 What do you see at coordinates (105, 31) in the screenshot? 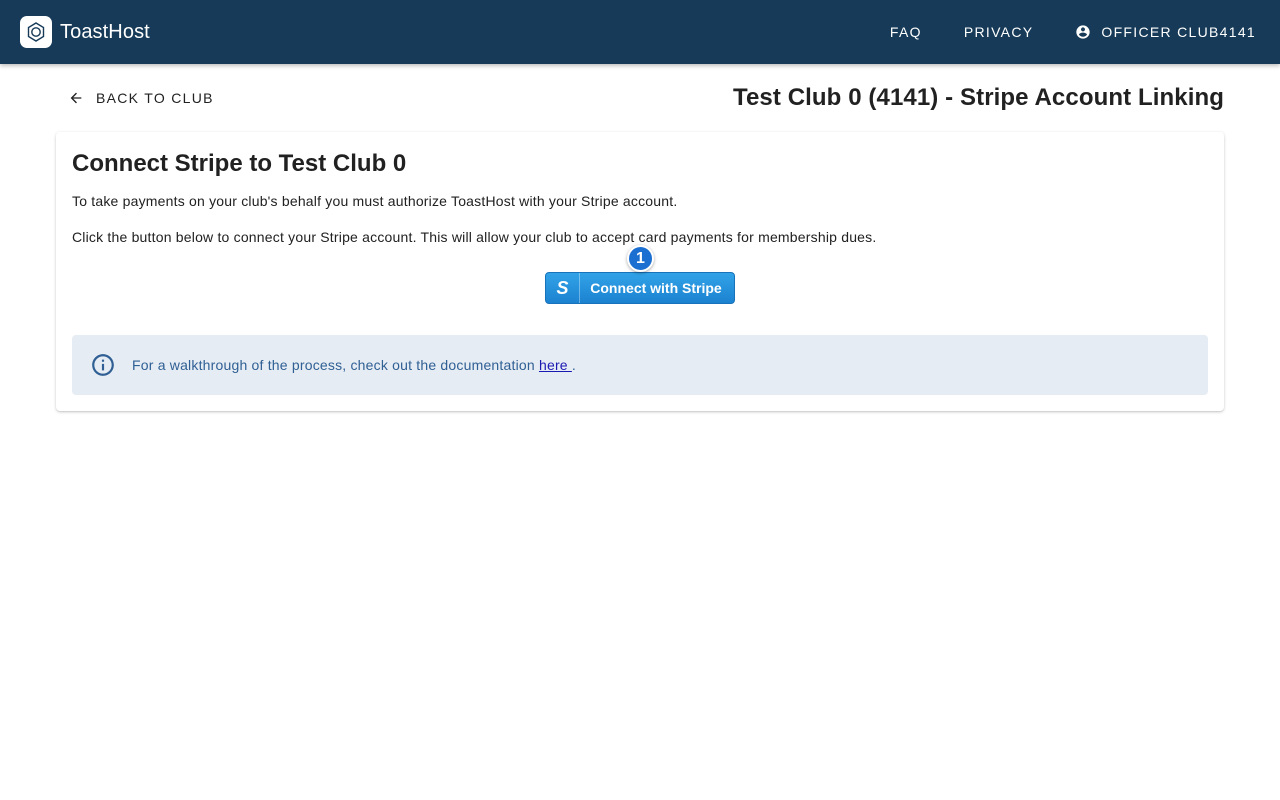
I see `app-name: ToastHost` at bounding box center [105, 31].